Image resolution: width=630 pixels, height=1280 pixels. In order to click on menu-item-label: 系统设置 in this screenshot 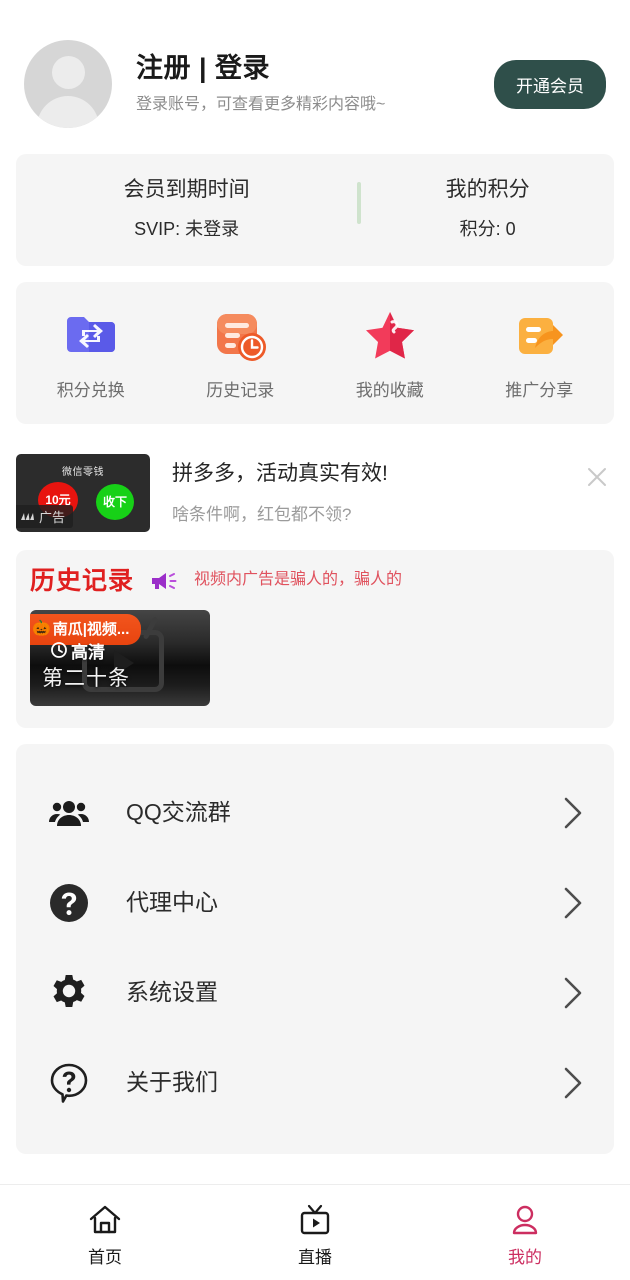, I will do `click(172, 991)`.